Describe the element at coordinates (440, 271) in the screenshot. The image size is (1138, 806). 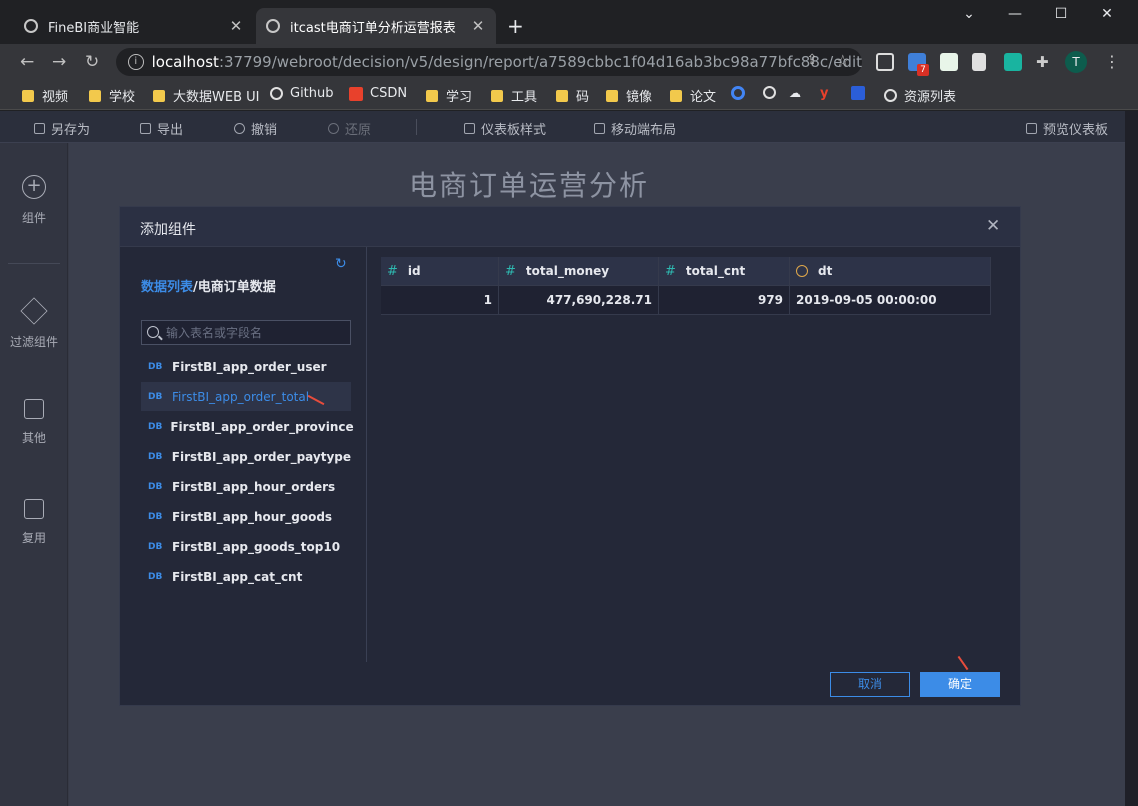
I see `column-header: # id` at that location.